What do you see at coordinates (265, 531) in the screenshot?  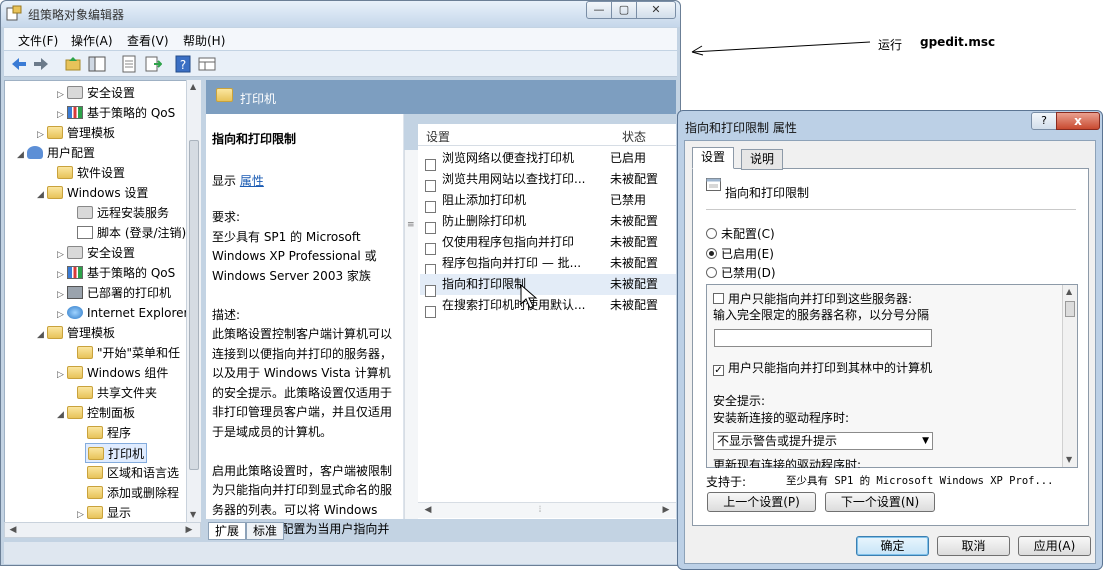 I see `tab-standard: 标准` at bounding box center [265, 531].